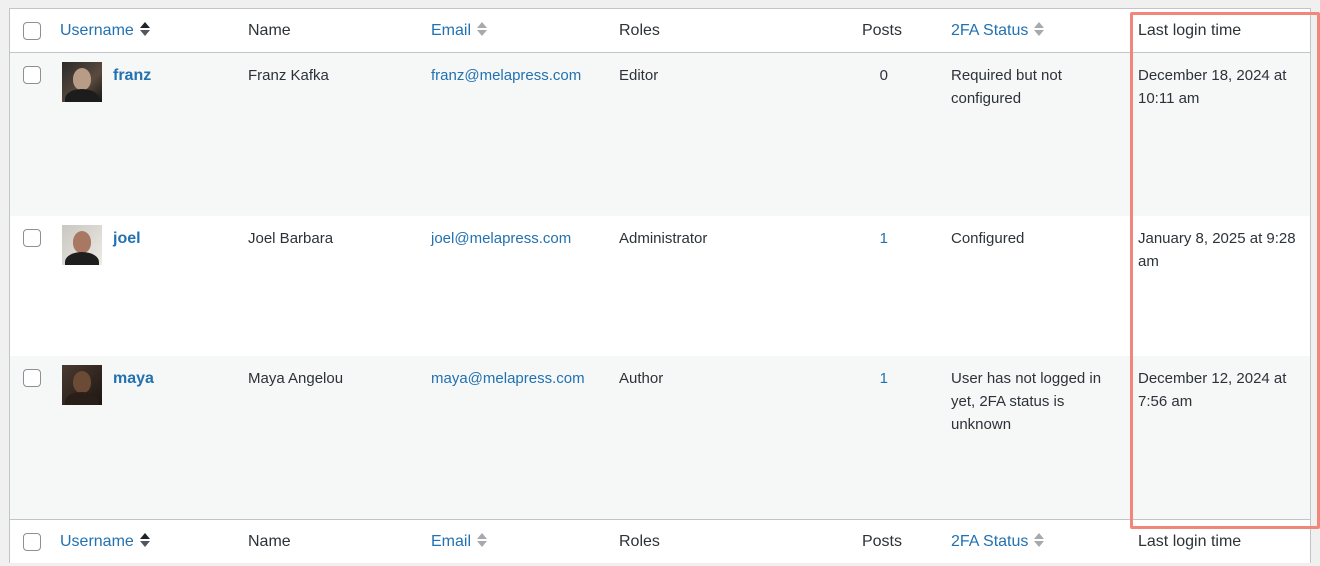  Describe the element at coordinates (1212, 87) in the screenshot. I see `last-login-time: December 18, 2024 at 10:11 am` at that location.